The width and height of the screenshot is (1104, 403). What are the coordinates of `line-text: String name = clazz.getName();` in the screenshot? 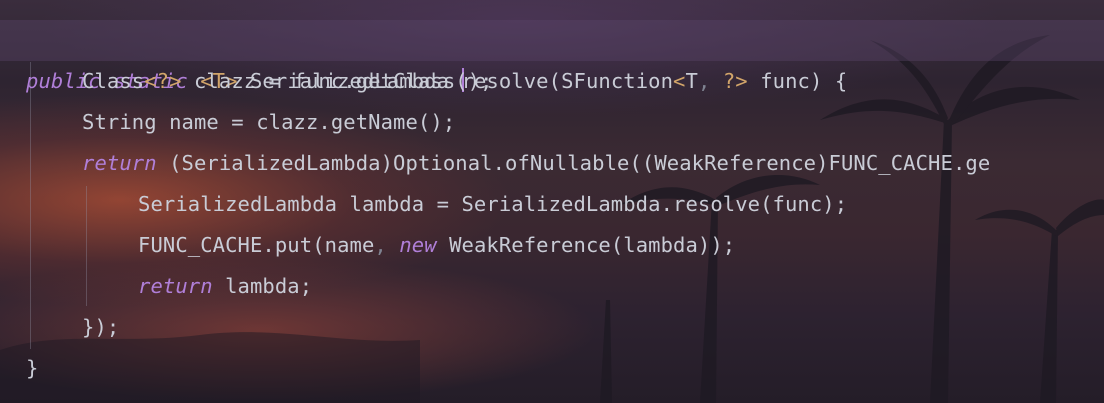 It's located at (269, 122).